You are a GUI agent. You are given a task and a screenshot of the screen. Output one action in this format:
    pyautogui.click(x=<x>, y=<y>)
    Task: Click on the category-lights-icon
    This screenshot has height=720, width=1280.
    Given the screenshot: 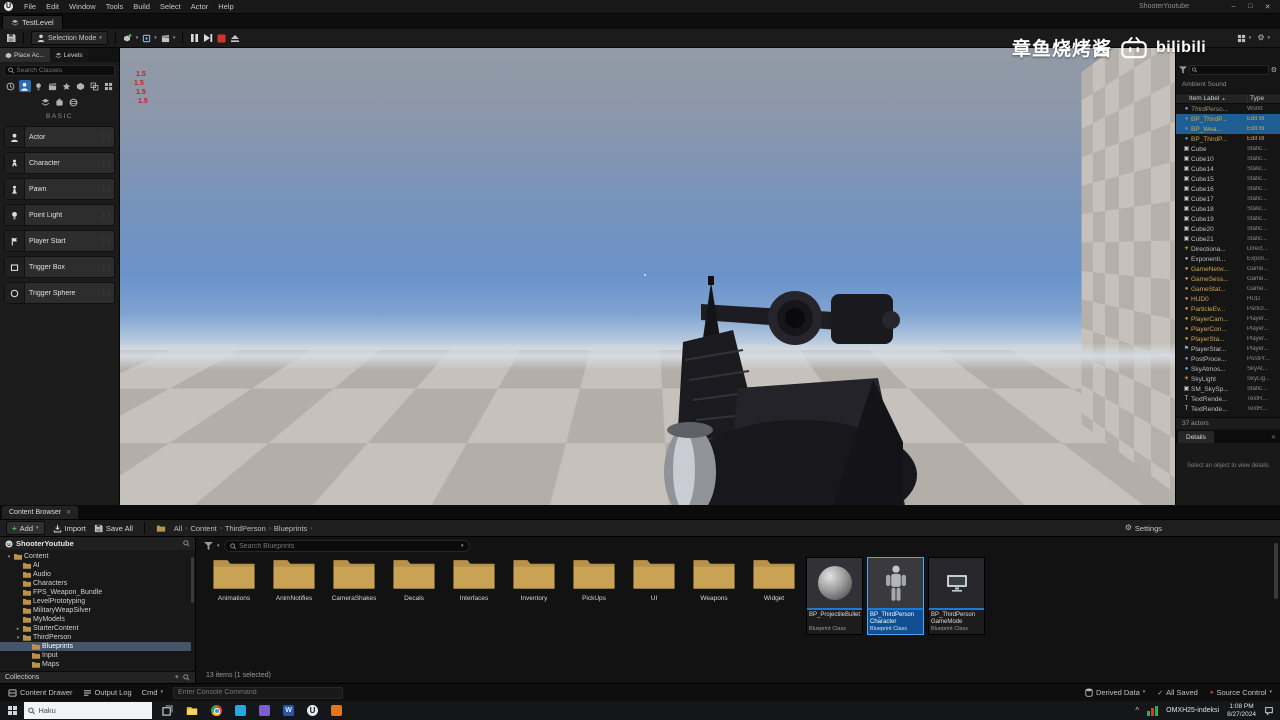 What is the action you would take?
    pyautogui.click(x=39, y=86)
    